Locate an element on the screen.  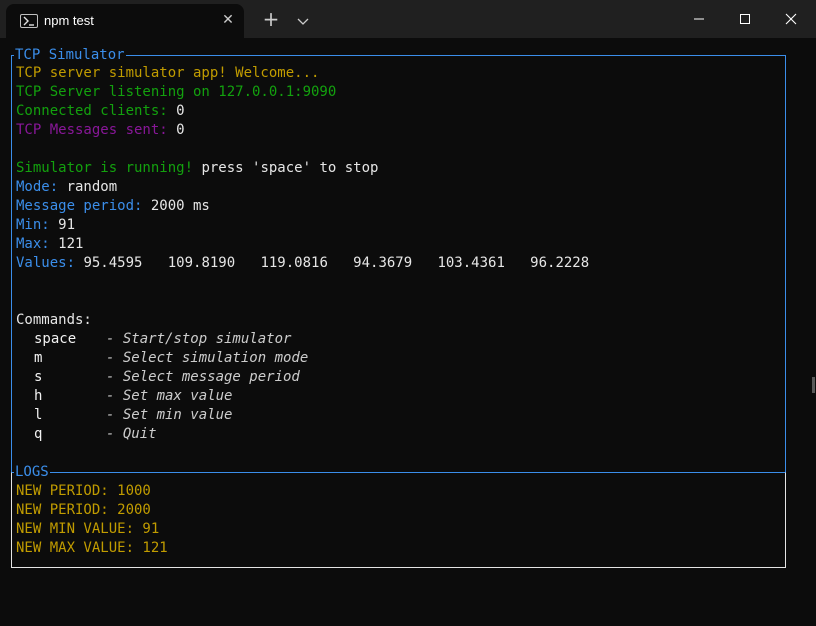
messages-label: TCP Messages sent: is located at coordinates (96, 130).